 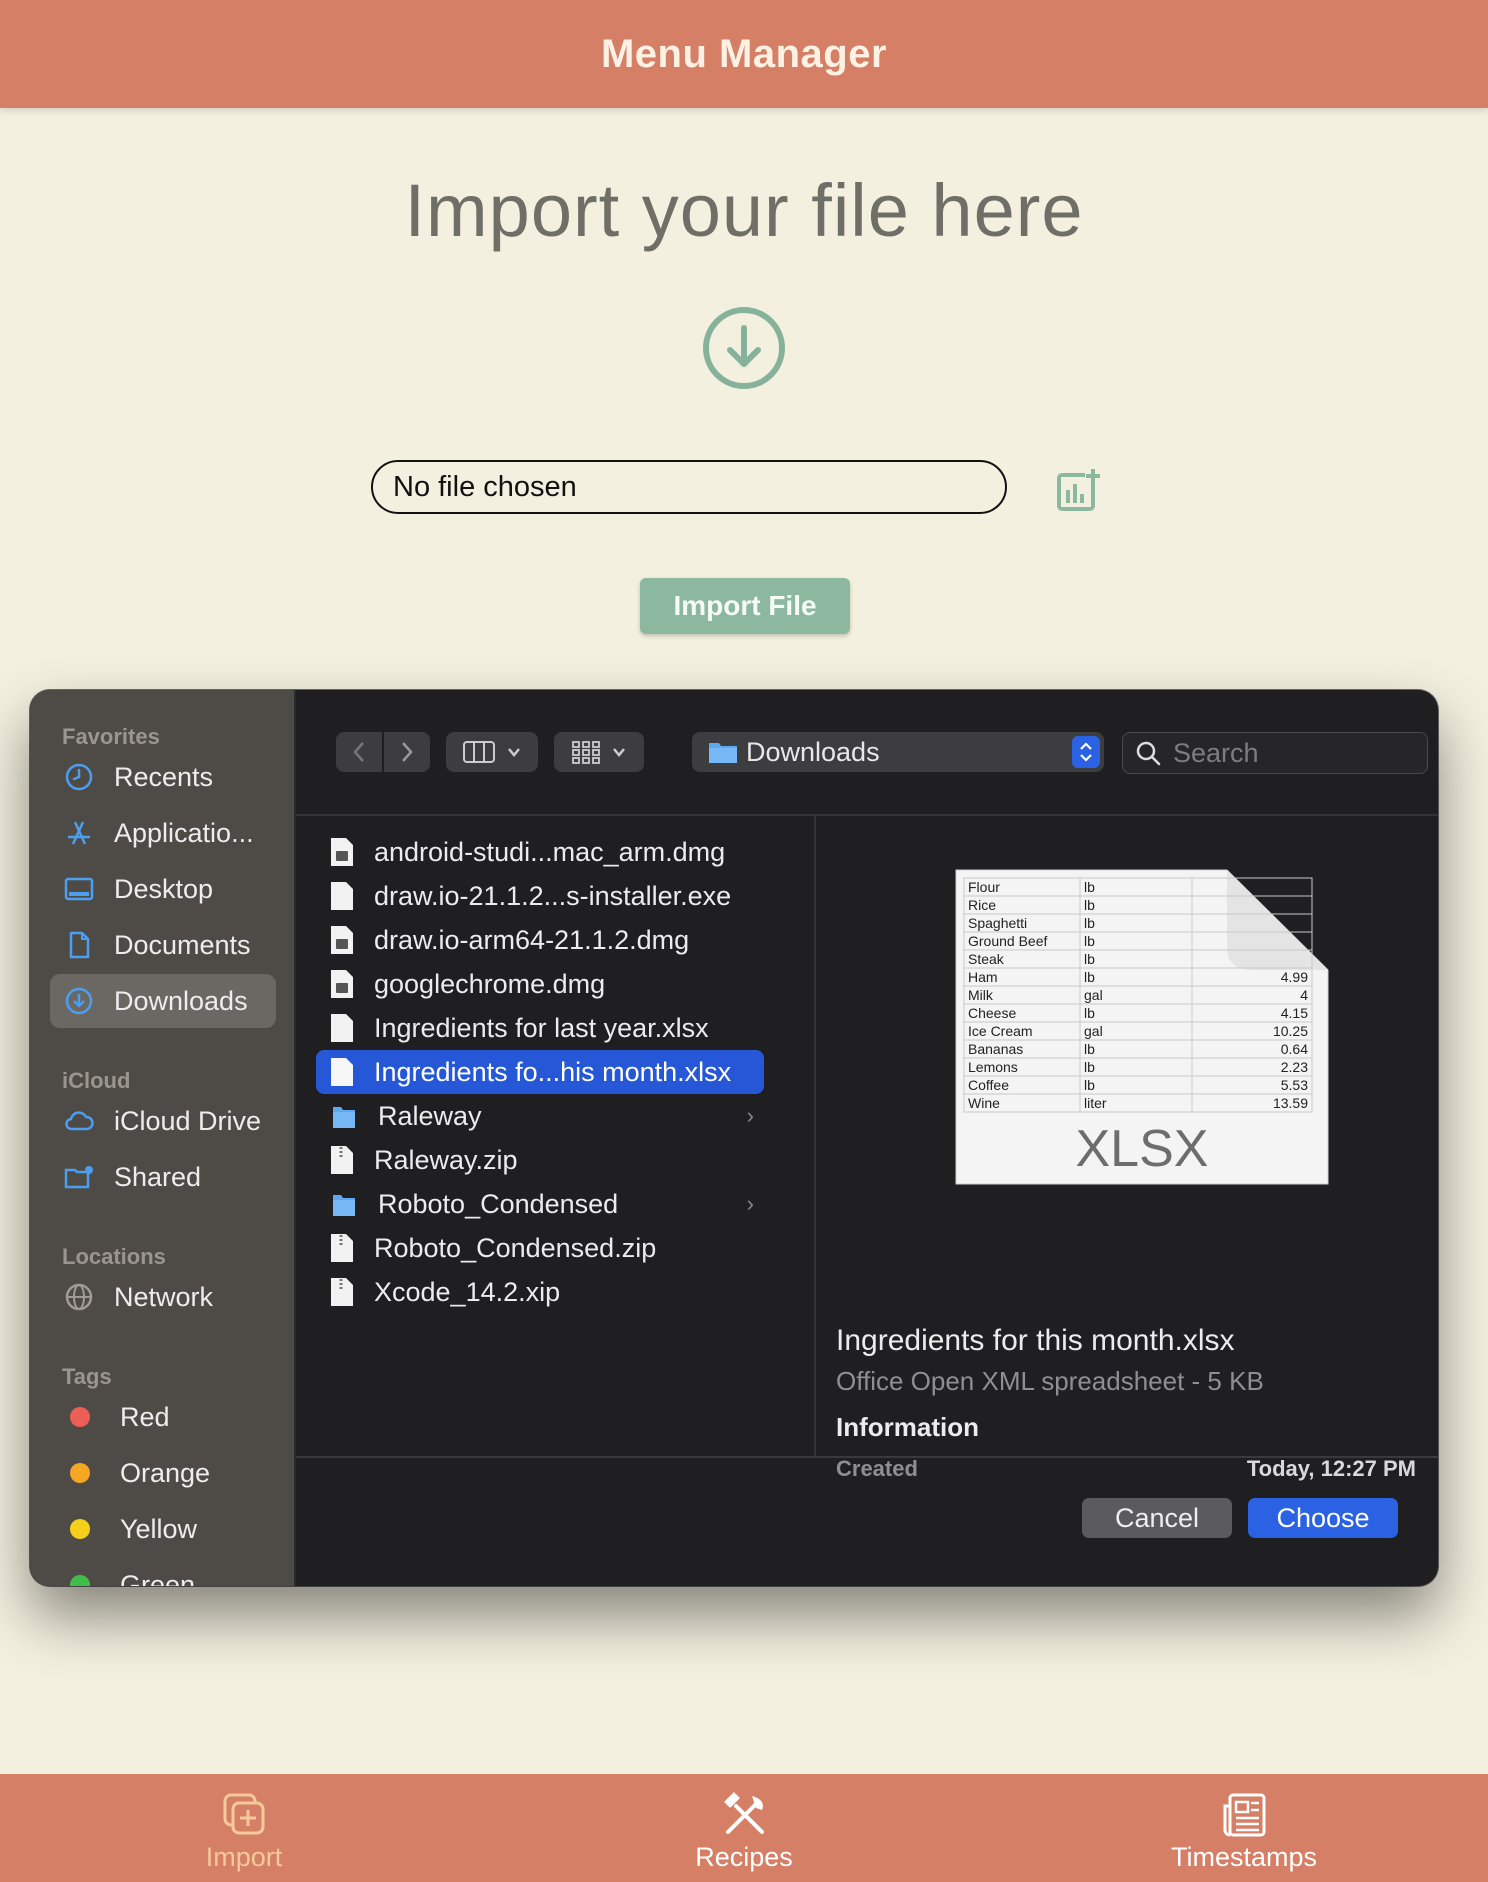 I want to click on sidebar-item-network: Network, so click(x=163, y=1297).